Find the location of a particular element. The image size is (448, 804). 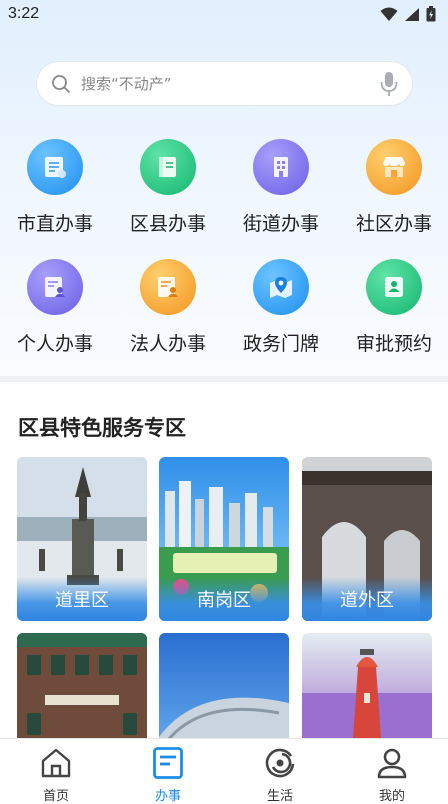

microphone-icon is located at coordinates (389, 84).